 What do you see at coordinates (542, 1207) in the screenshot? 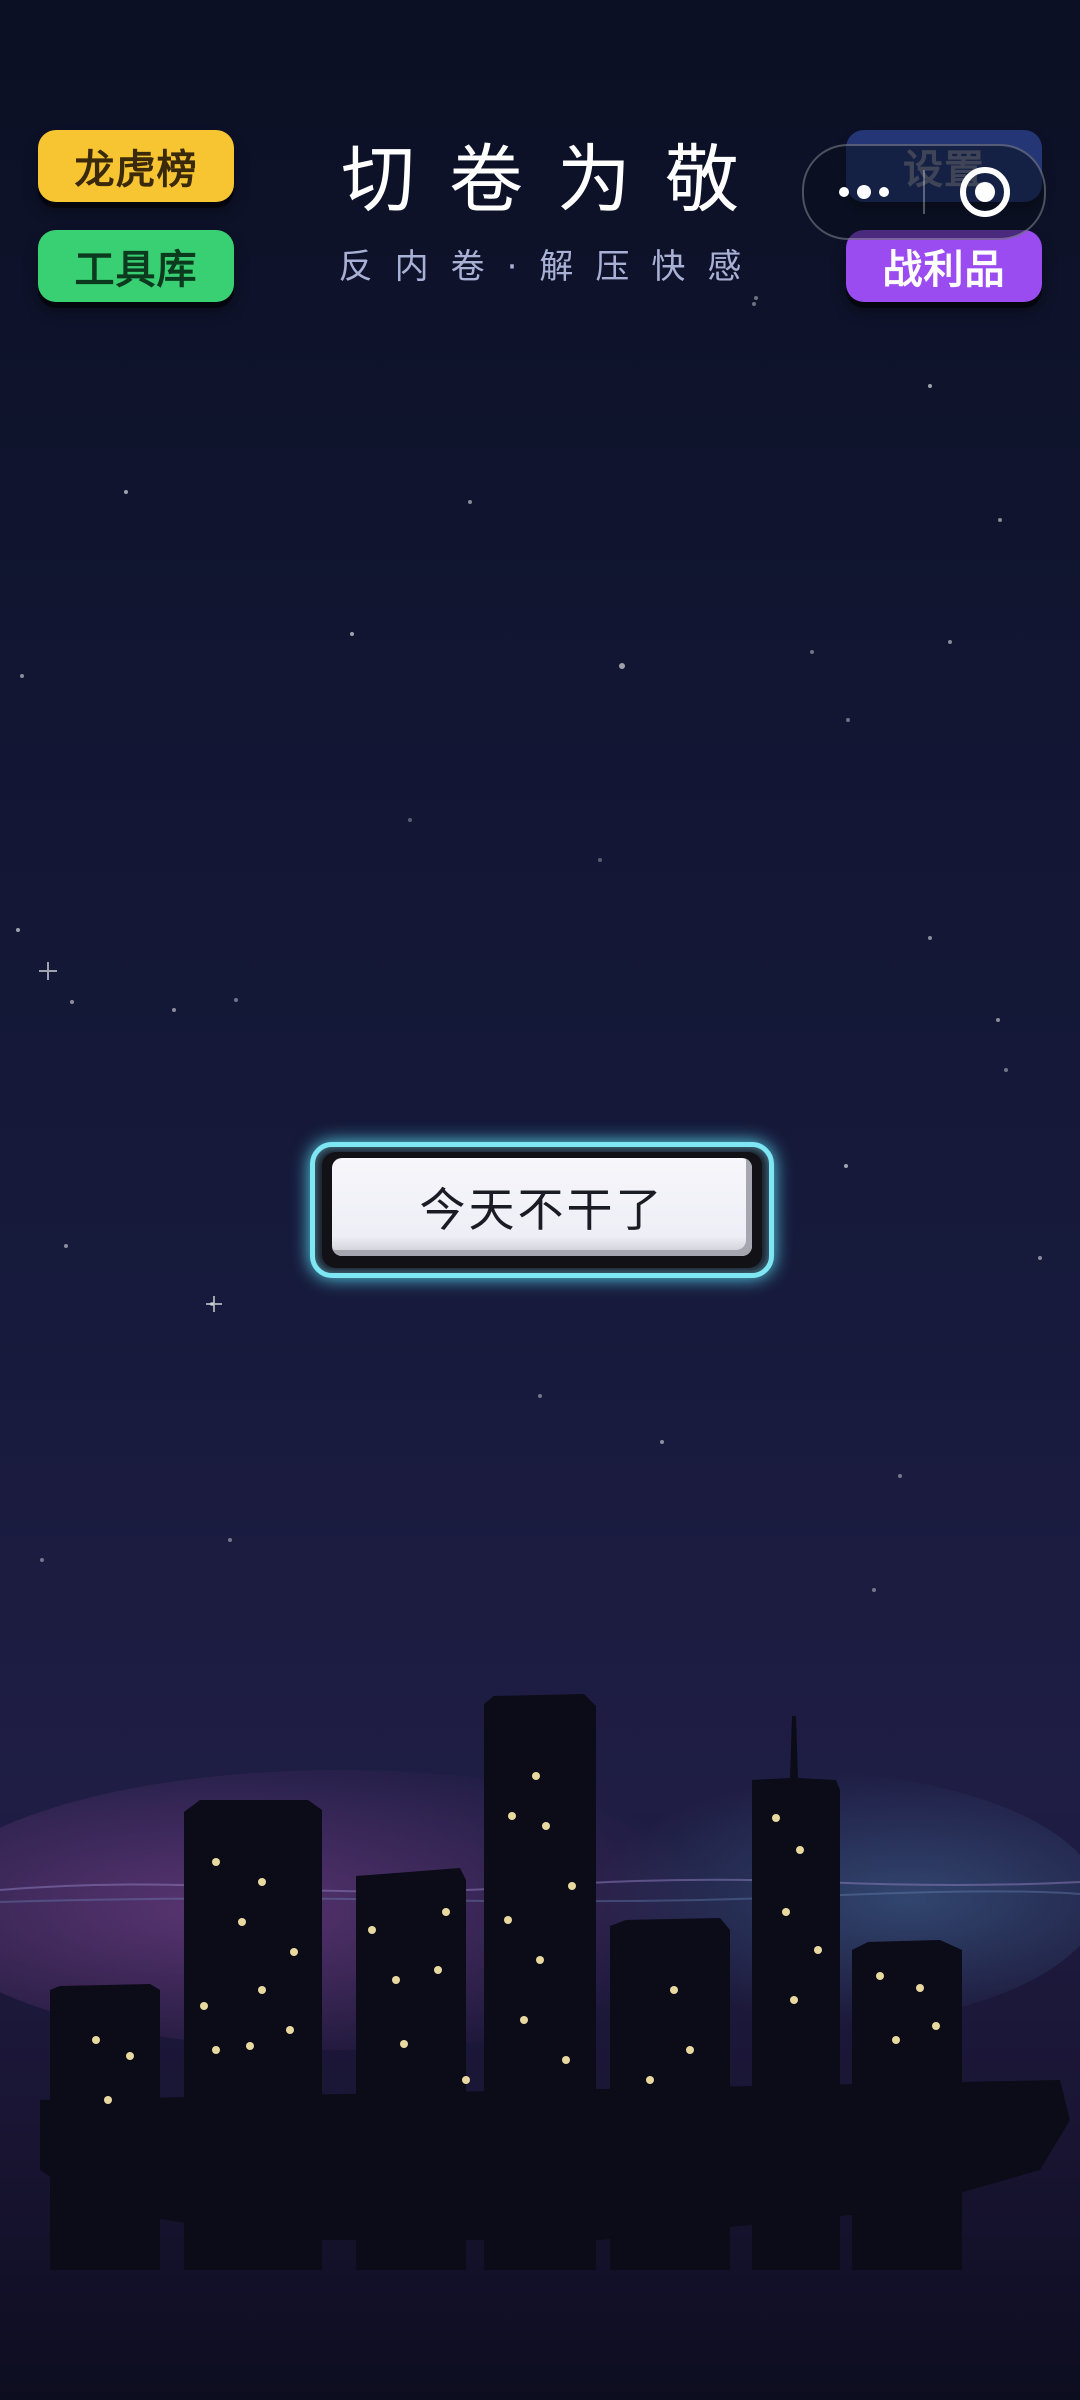
I see `quit-today-button: 今天不干了` at bounding box center [542, 1207].